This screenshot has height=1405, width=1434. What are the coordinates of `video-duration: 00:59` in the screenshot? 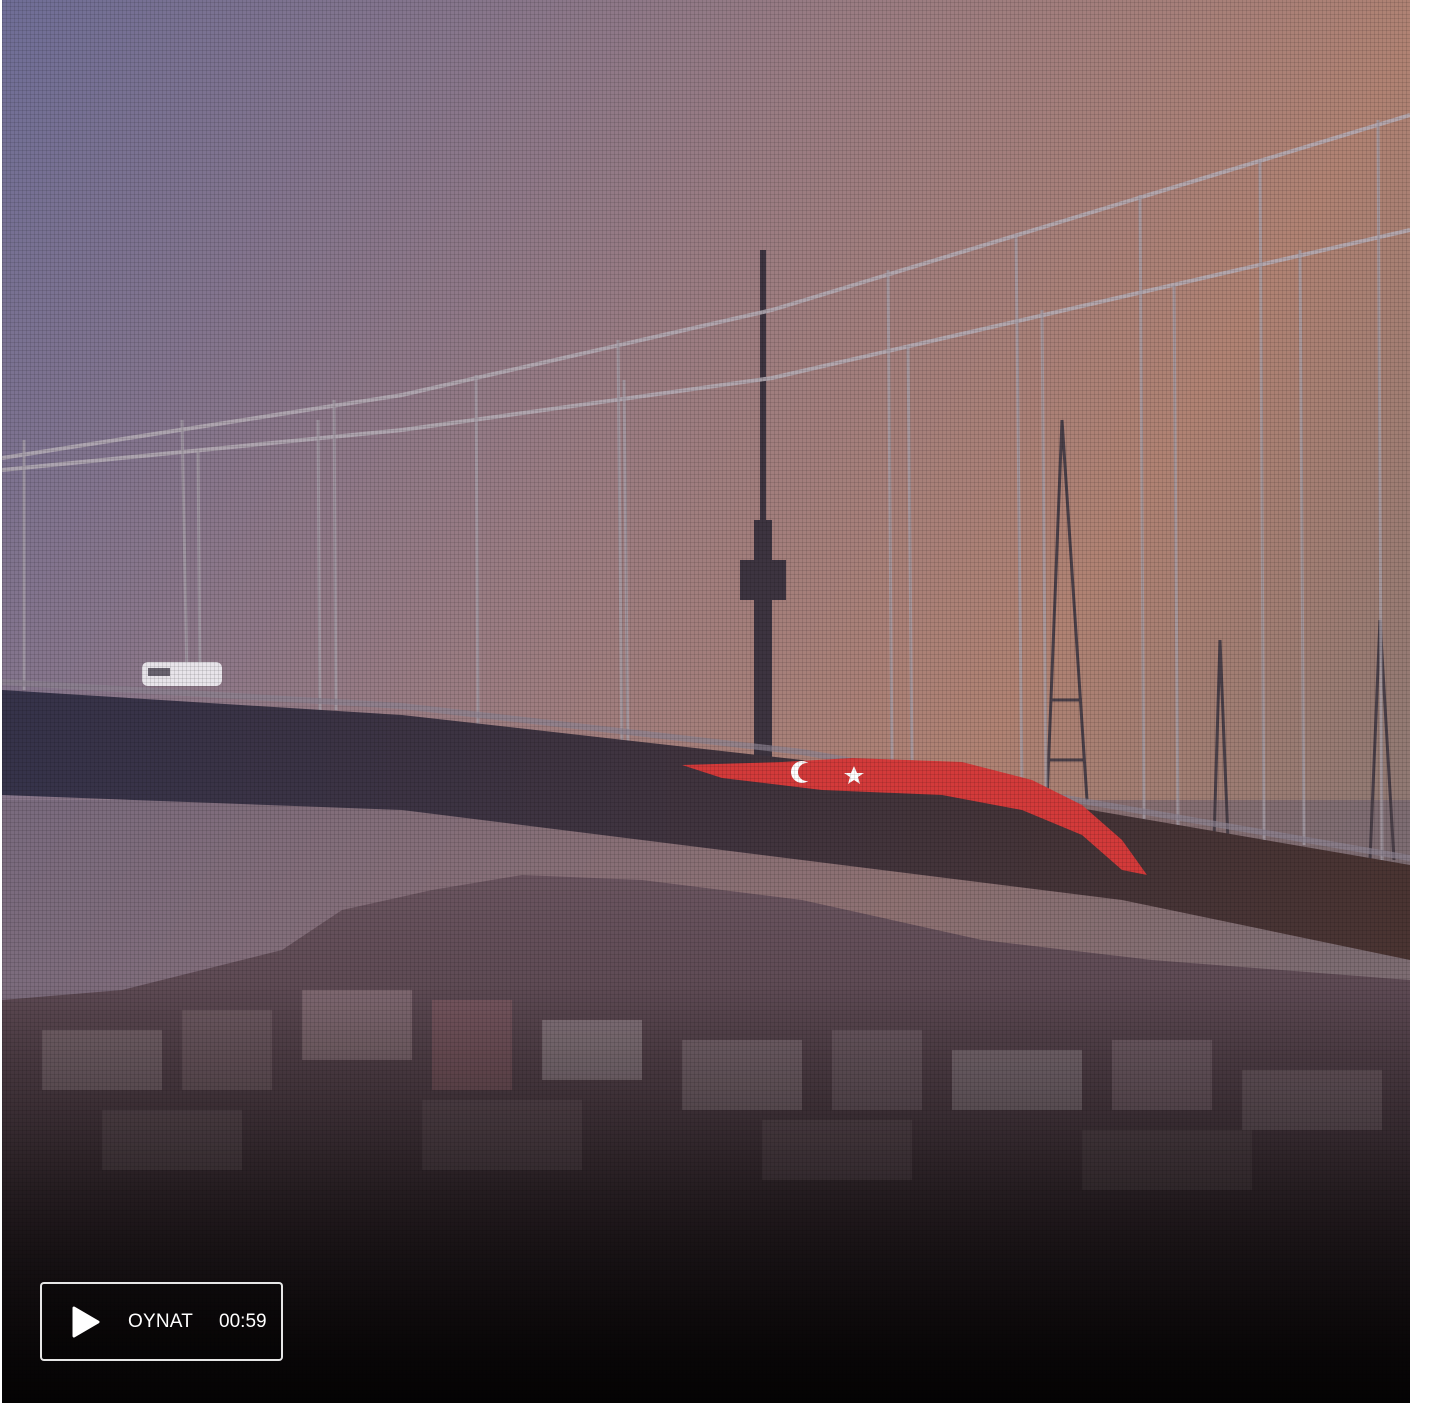 It's located at (243, 1321).